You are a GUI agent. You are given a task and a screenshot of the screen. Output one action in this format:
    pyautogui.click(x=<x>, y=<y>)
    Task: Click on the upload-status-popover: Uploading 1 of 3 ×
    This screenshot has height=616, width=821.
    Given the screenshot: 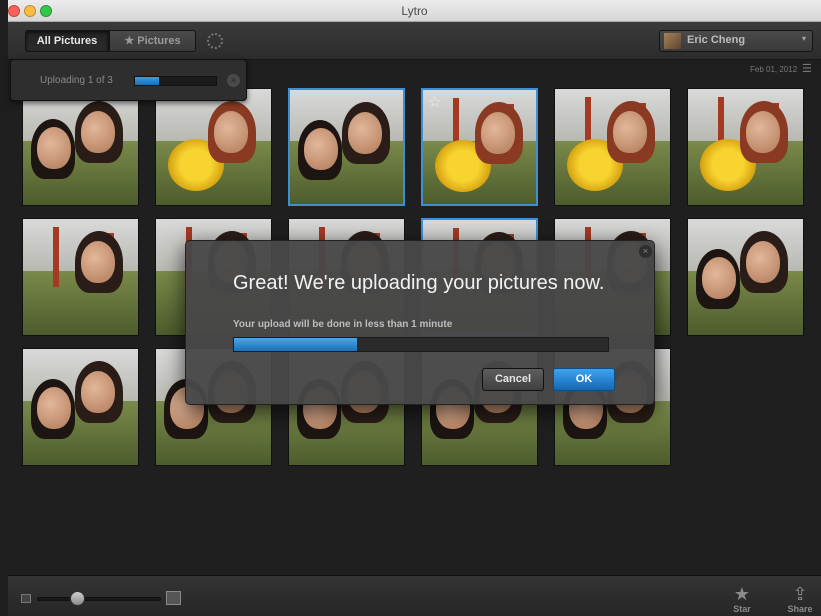 What is the action you would take?
    pyautogui.click(x=128, y=80)
    